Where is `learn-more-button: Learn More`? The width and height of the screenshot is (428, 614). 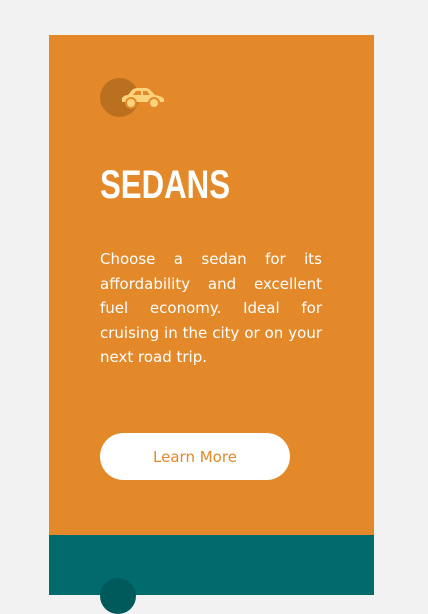 learn-more-button: Learn More is located at coordinates (195, 456).